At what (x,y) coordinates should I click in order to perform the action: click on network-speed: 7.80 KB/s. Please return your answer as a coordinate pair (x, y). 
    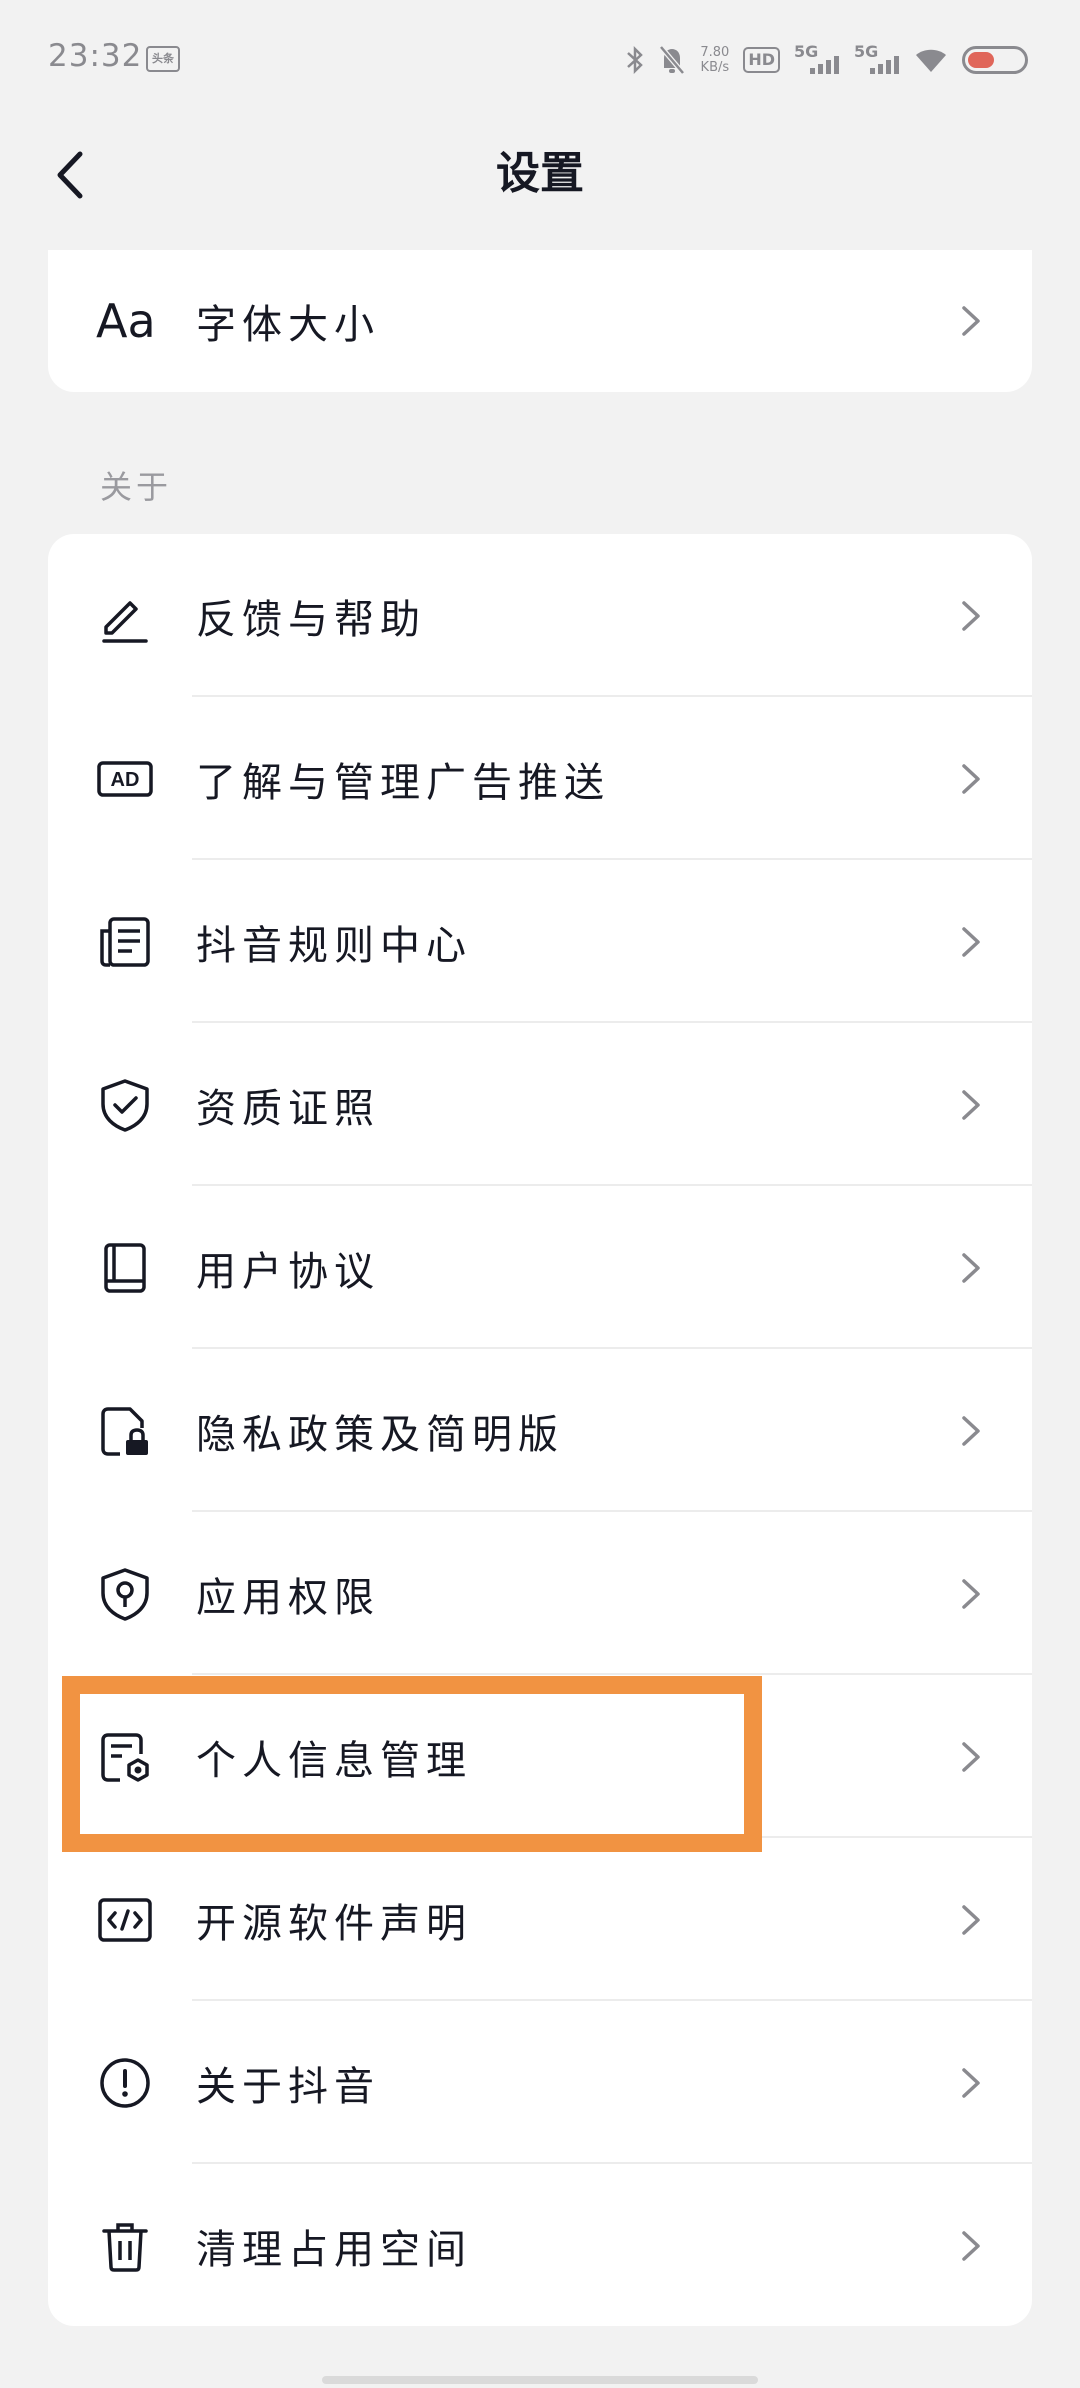
    Looking at the image, I should click on (714, 60).